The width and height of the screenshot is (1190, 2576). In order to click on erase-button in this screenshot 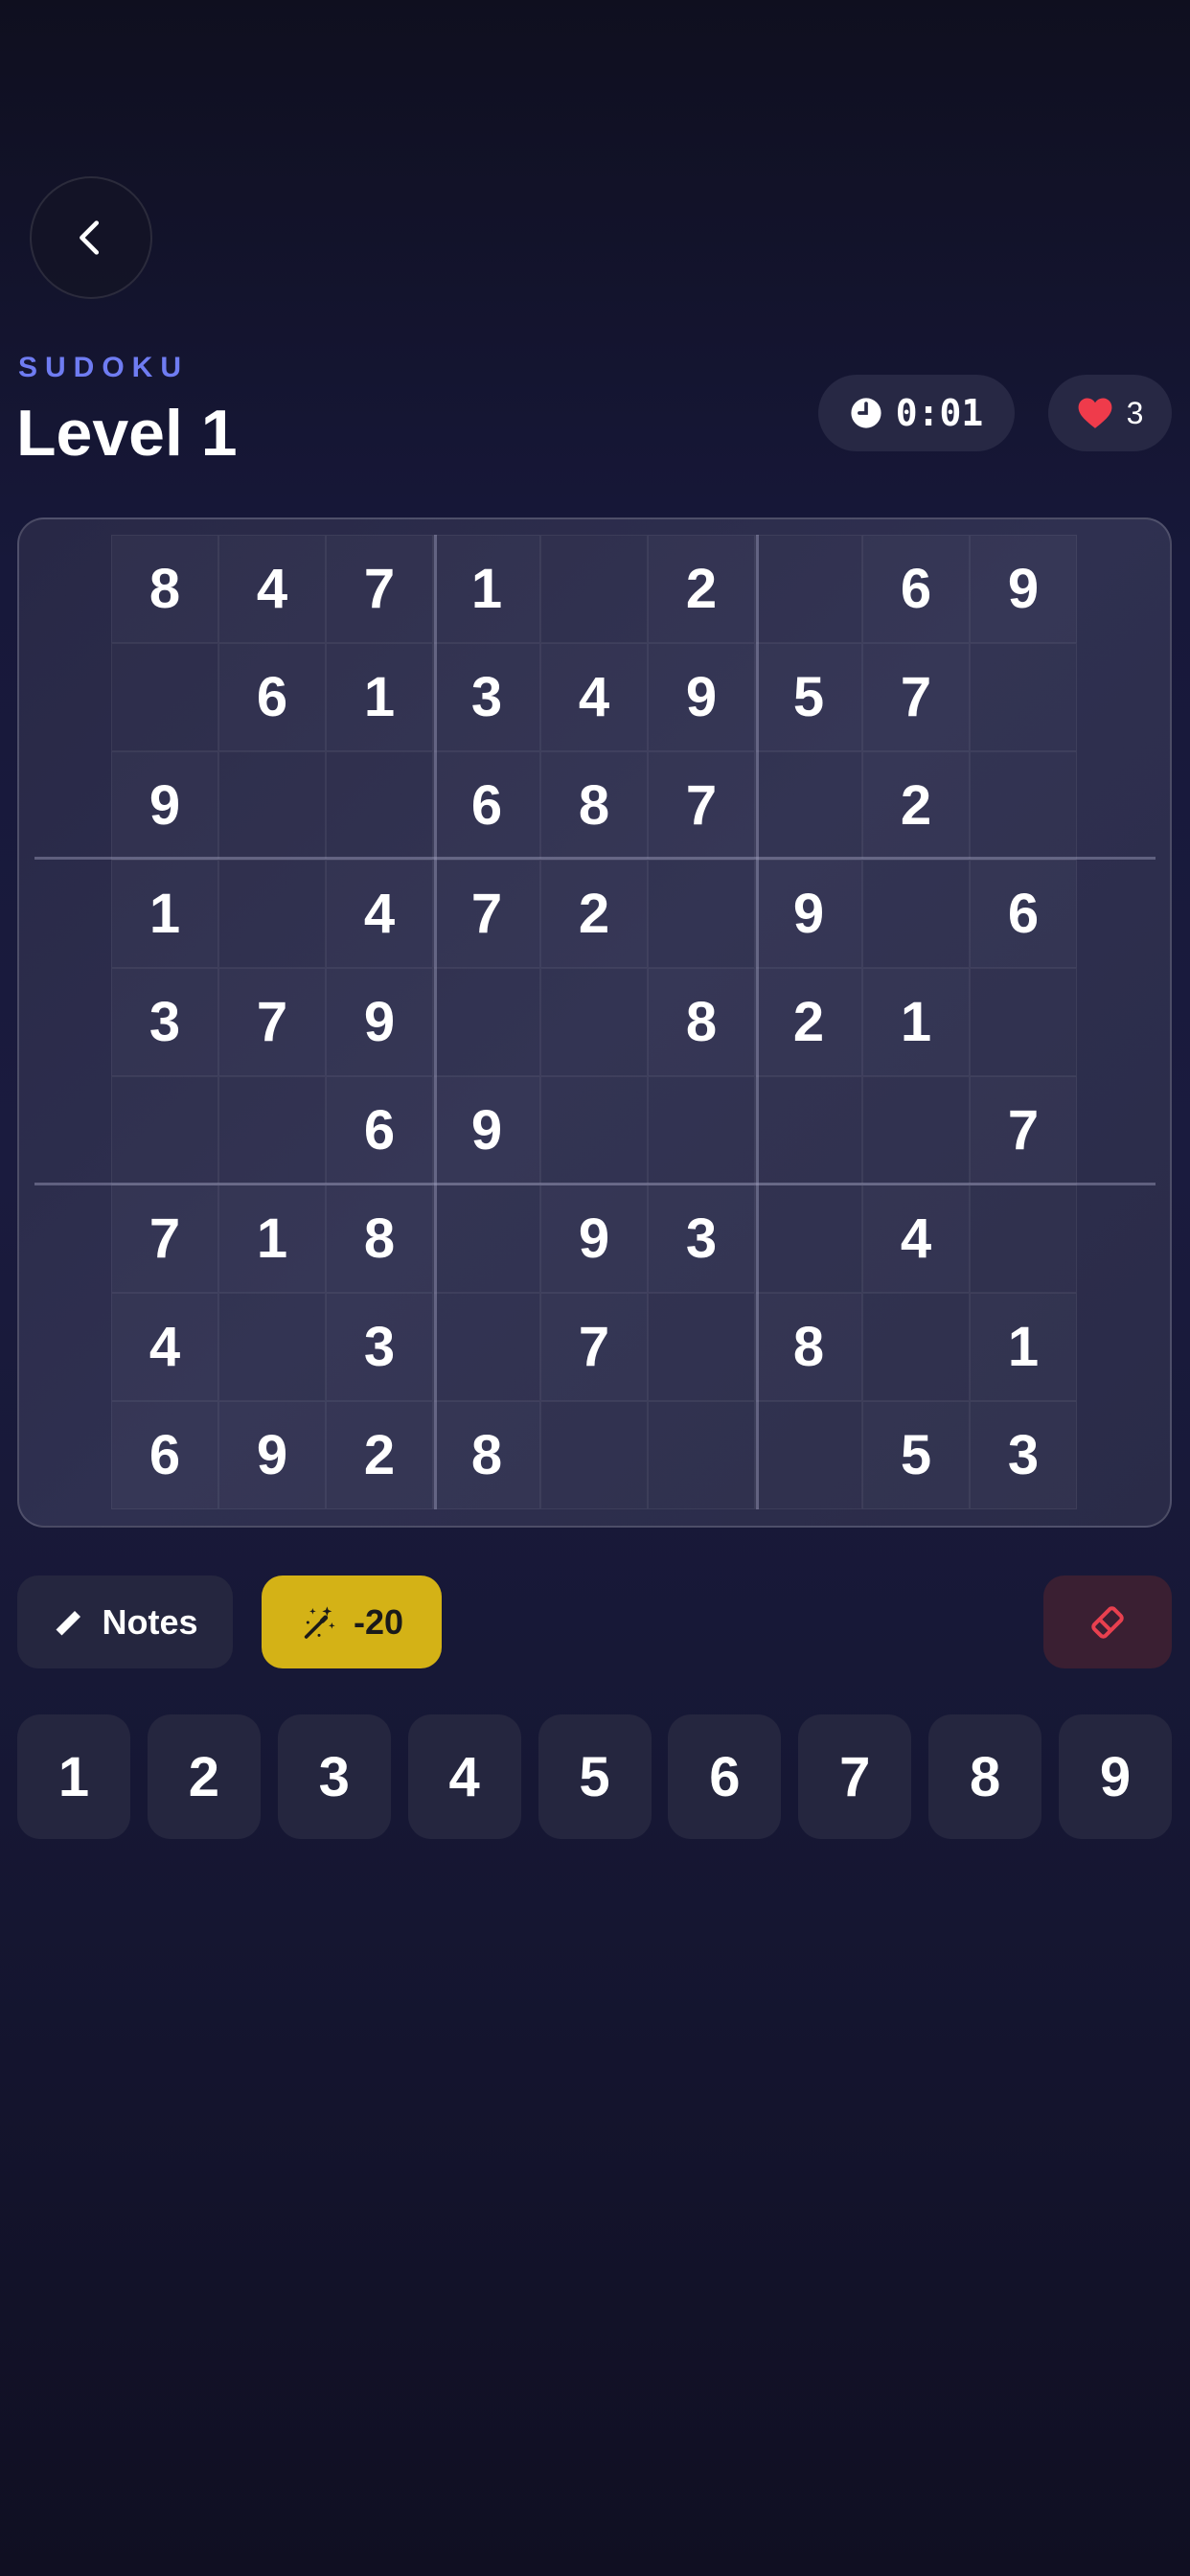, I will do `click(1107, 1622)`.